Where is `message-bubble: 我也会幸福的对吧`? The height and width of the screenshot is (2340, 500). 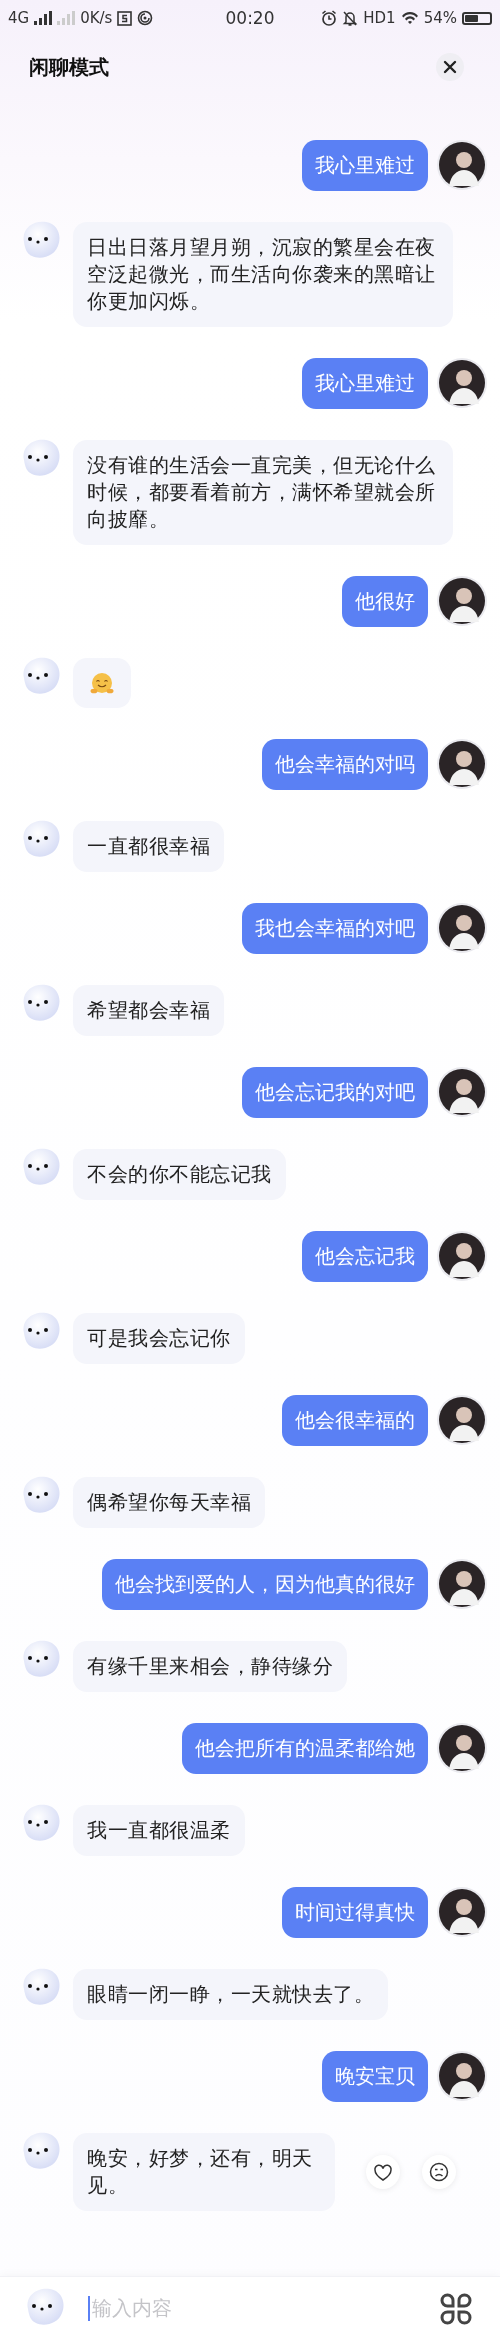 message-bubble: 我也会幸福的对吧 is located at coordinates (335, 928).